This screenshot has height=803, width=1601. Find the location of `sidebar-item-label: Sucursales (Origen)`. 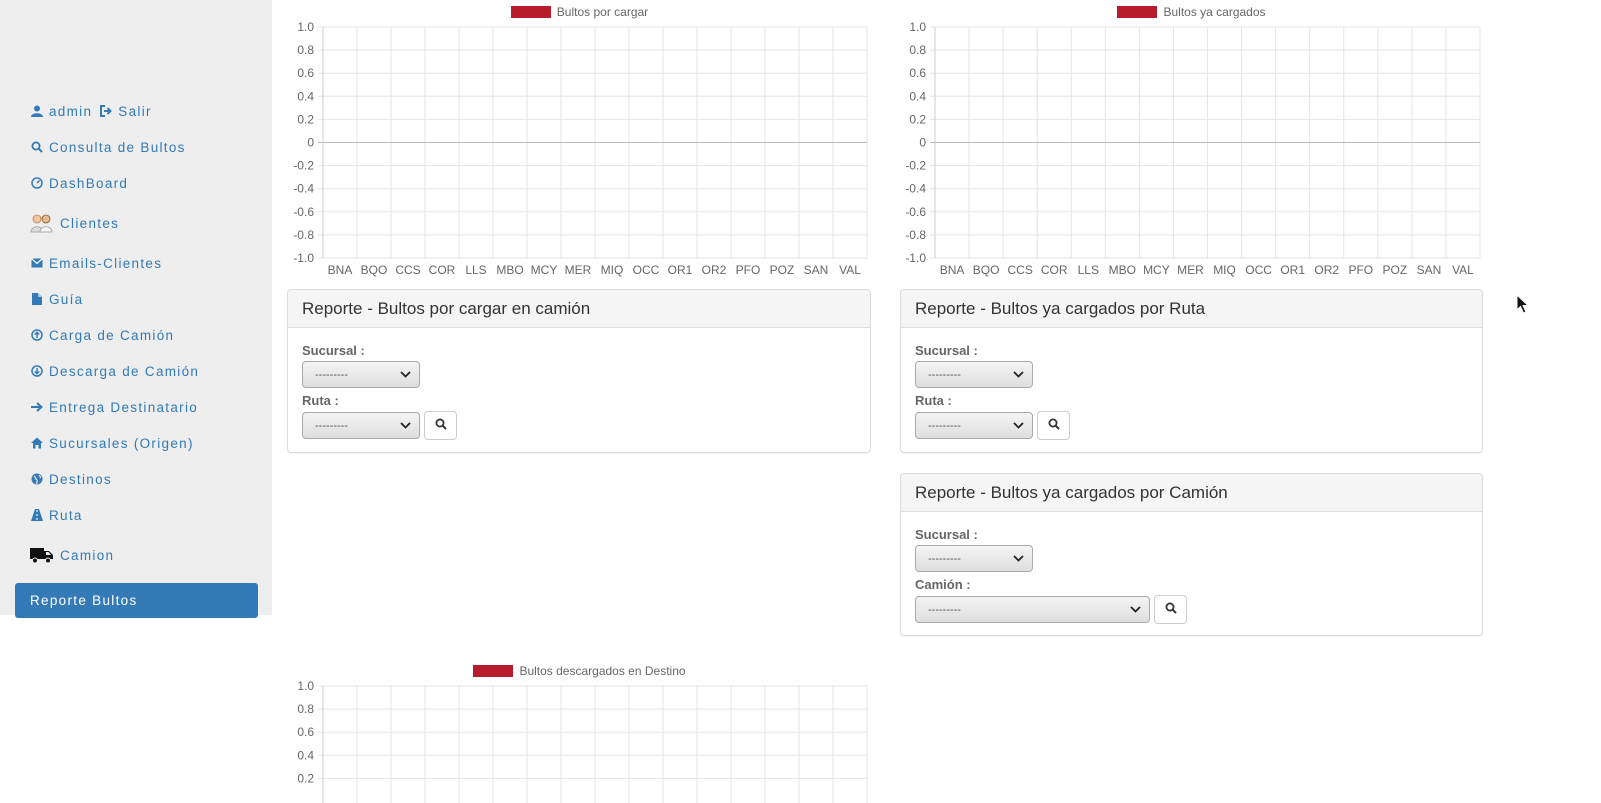

sidebar-item-label: Sucursales (Origen) is located at coordinates (121, 443).